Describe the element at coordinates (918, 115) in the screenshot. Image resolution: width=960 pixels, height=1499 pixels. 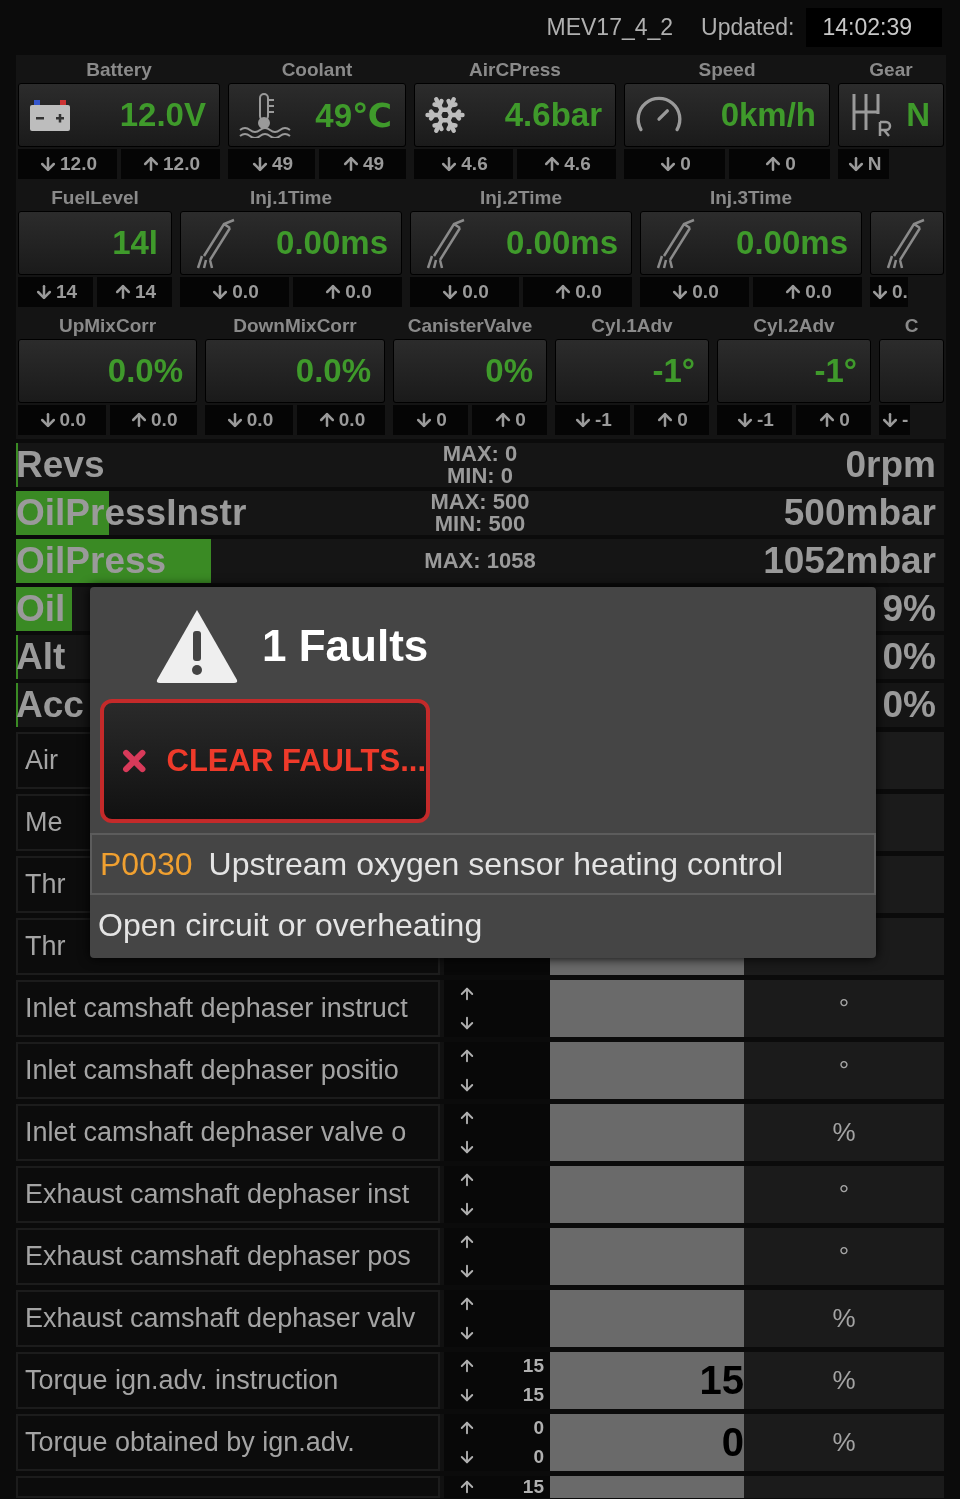
I see `gauge-value: N` at that location.